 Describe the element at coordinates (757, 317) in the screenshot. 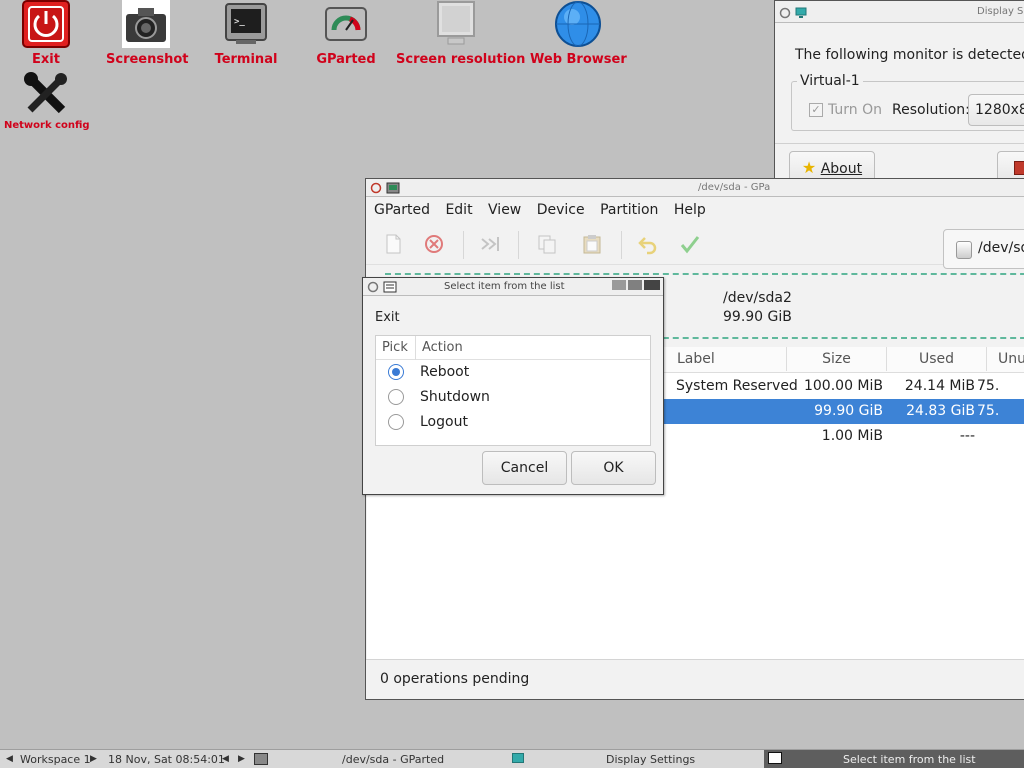

I see `partition-map-size: 99.90 GiB` at that location.